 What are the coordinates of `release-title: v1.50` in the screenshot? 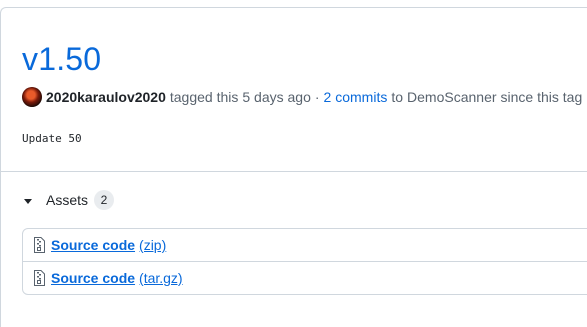 It's located at (61, 59).